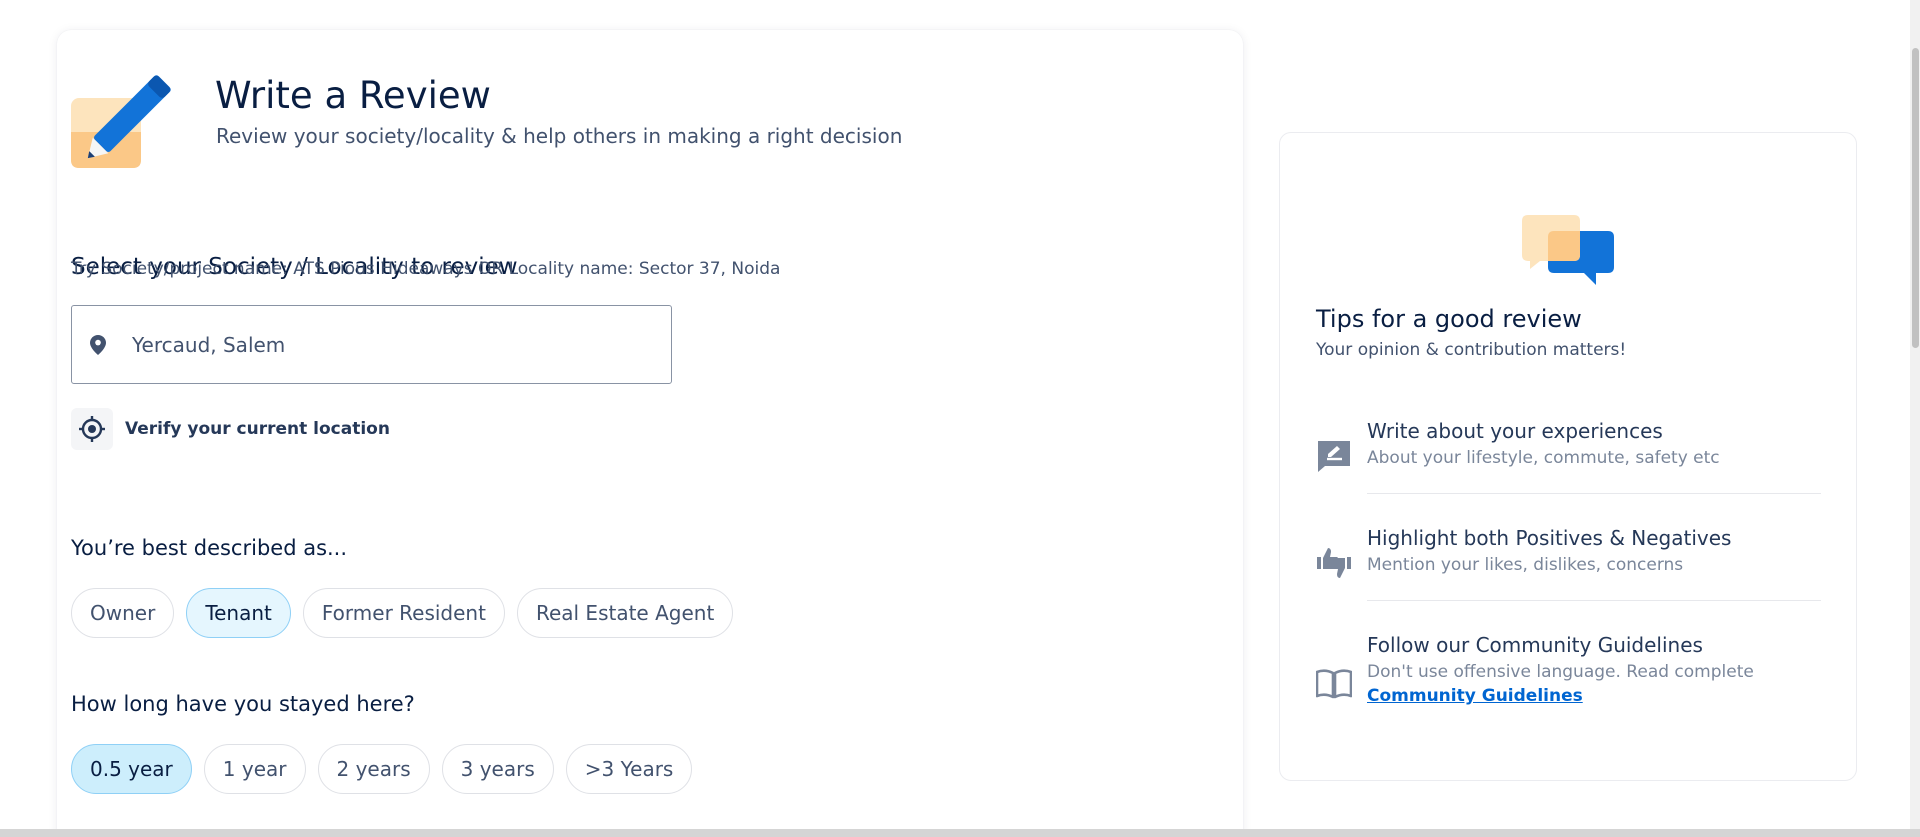  I want to click on option-more-than-3-years: >3 Years, so click(629, 769).